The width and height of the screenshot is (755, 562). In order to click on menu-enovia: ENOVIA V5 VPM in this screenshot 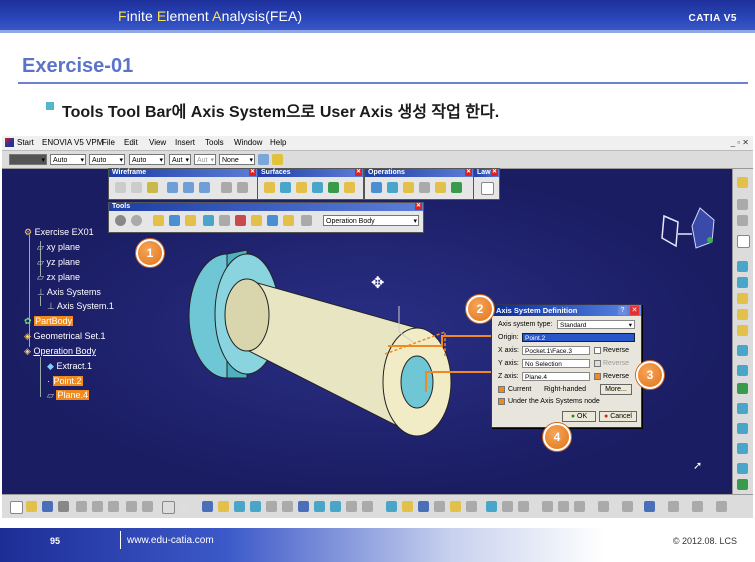, I will do `click(72, 142)`.